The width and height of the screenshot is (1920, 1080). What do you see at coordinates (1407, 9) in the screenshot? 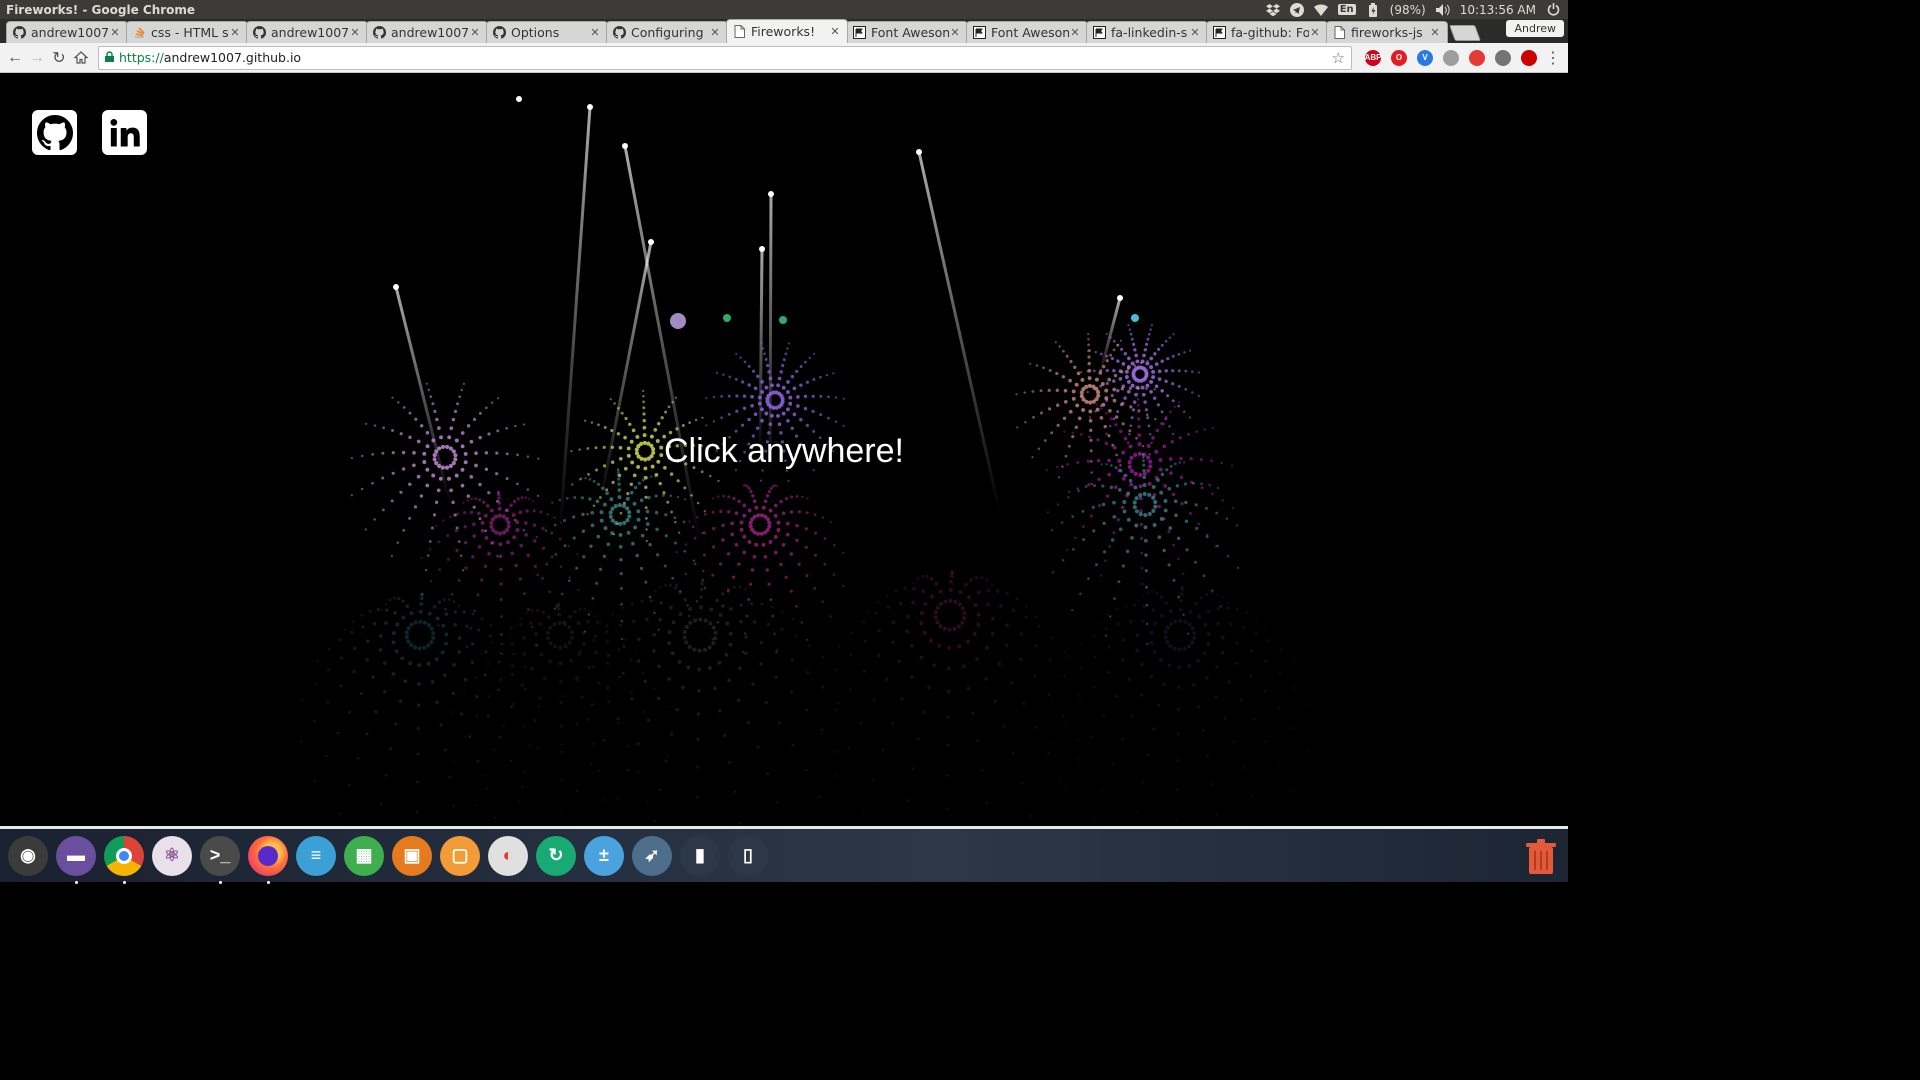
I see `battery-percentage: (98%)` at bounding box center [1407, 9].